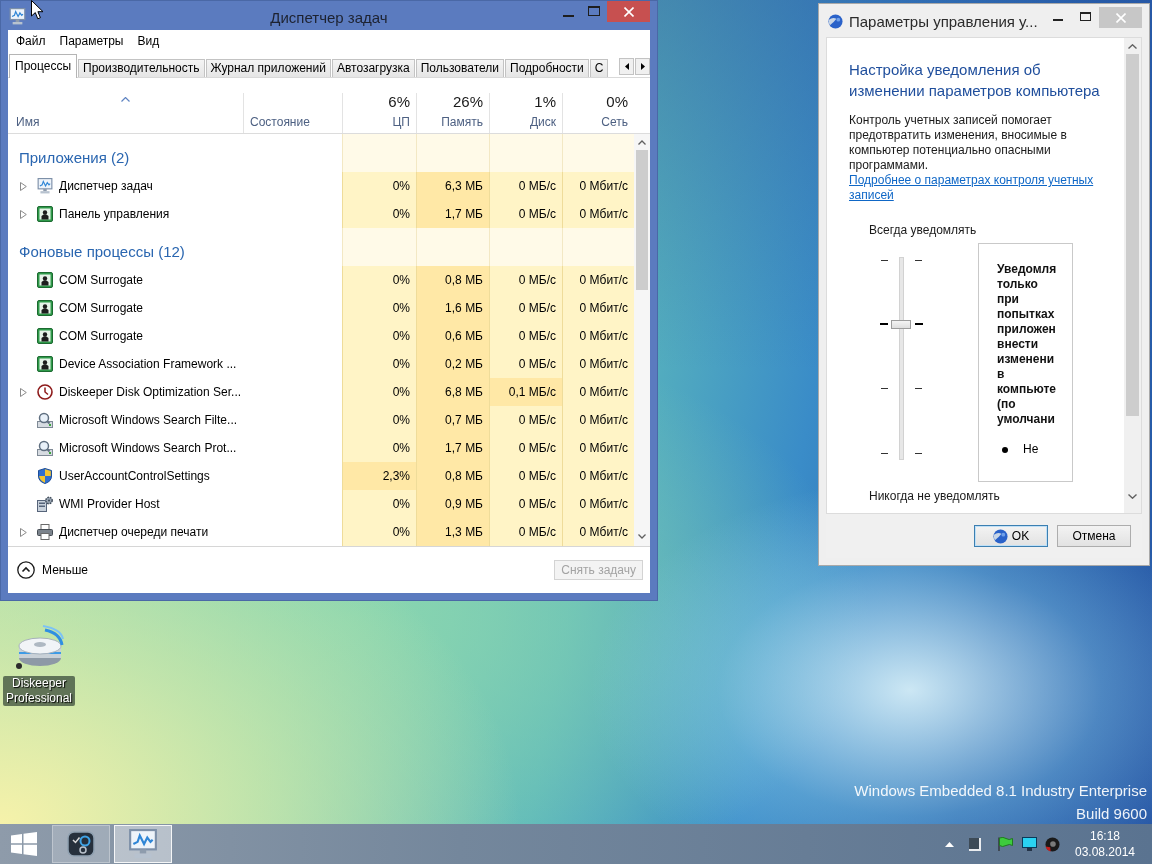 The height and width of the screenshot is (864, 1152). I want to click on maximize-icon, so click(1085, 16).